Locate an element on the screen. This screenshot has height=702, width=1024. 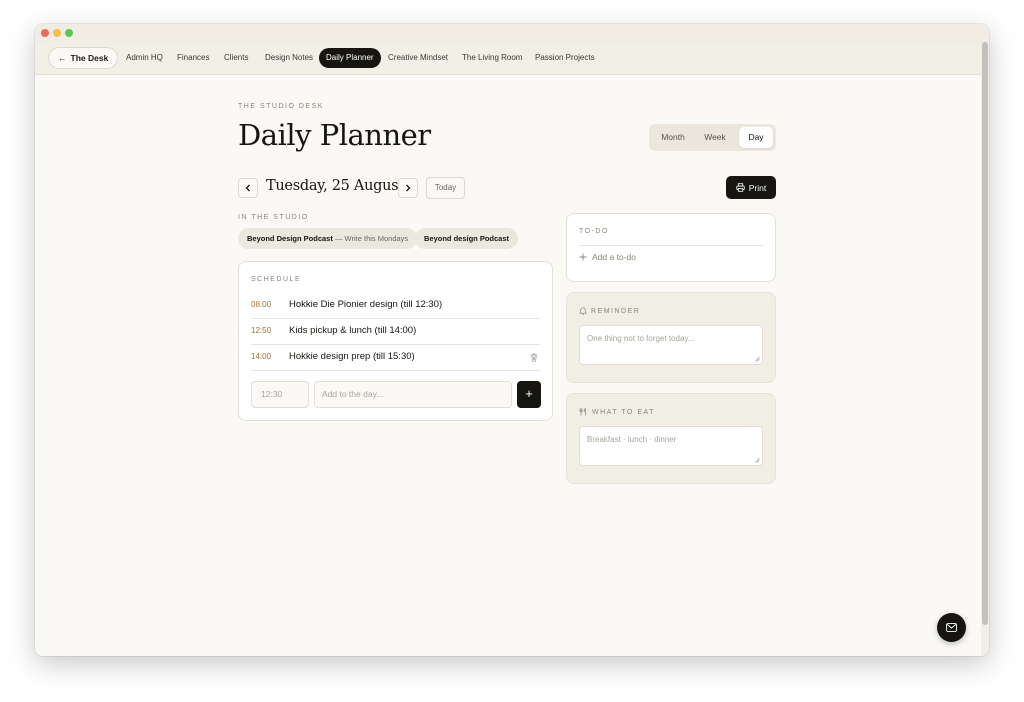
what-to-eat-header: WHAT TO EAT is located at coordinates (617, 412).